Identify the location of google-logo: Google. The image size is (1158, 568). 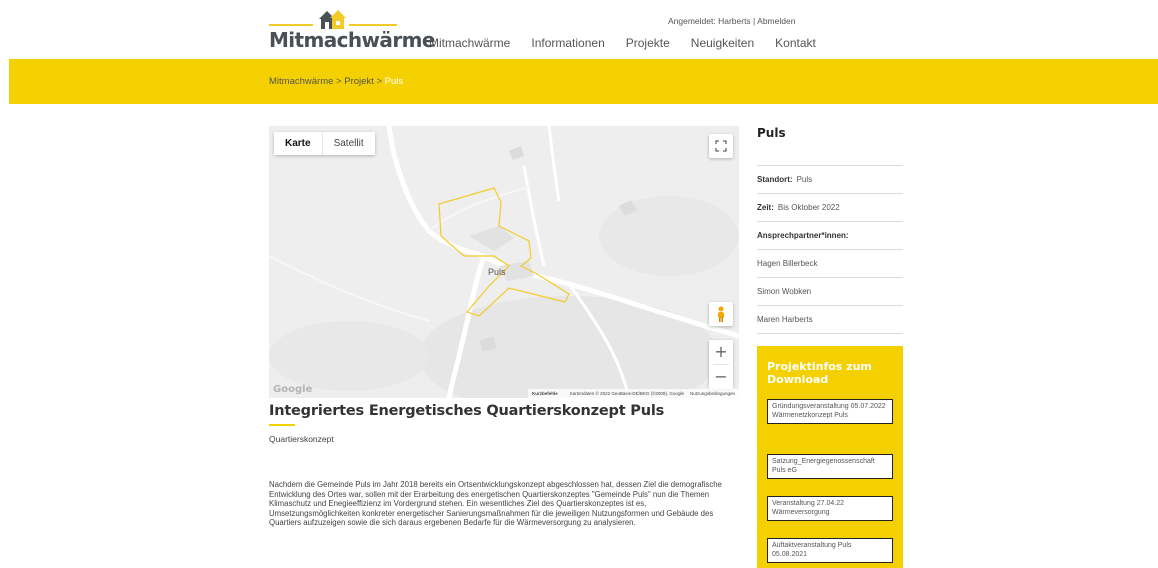
(293, 389).